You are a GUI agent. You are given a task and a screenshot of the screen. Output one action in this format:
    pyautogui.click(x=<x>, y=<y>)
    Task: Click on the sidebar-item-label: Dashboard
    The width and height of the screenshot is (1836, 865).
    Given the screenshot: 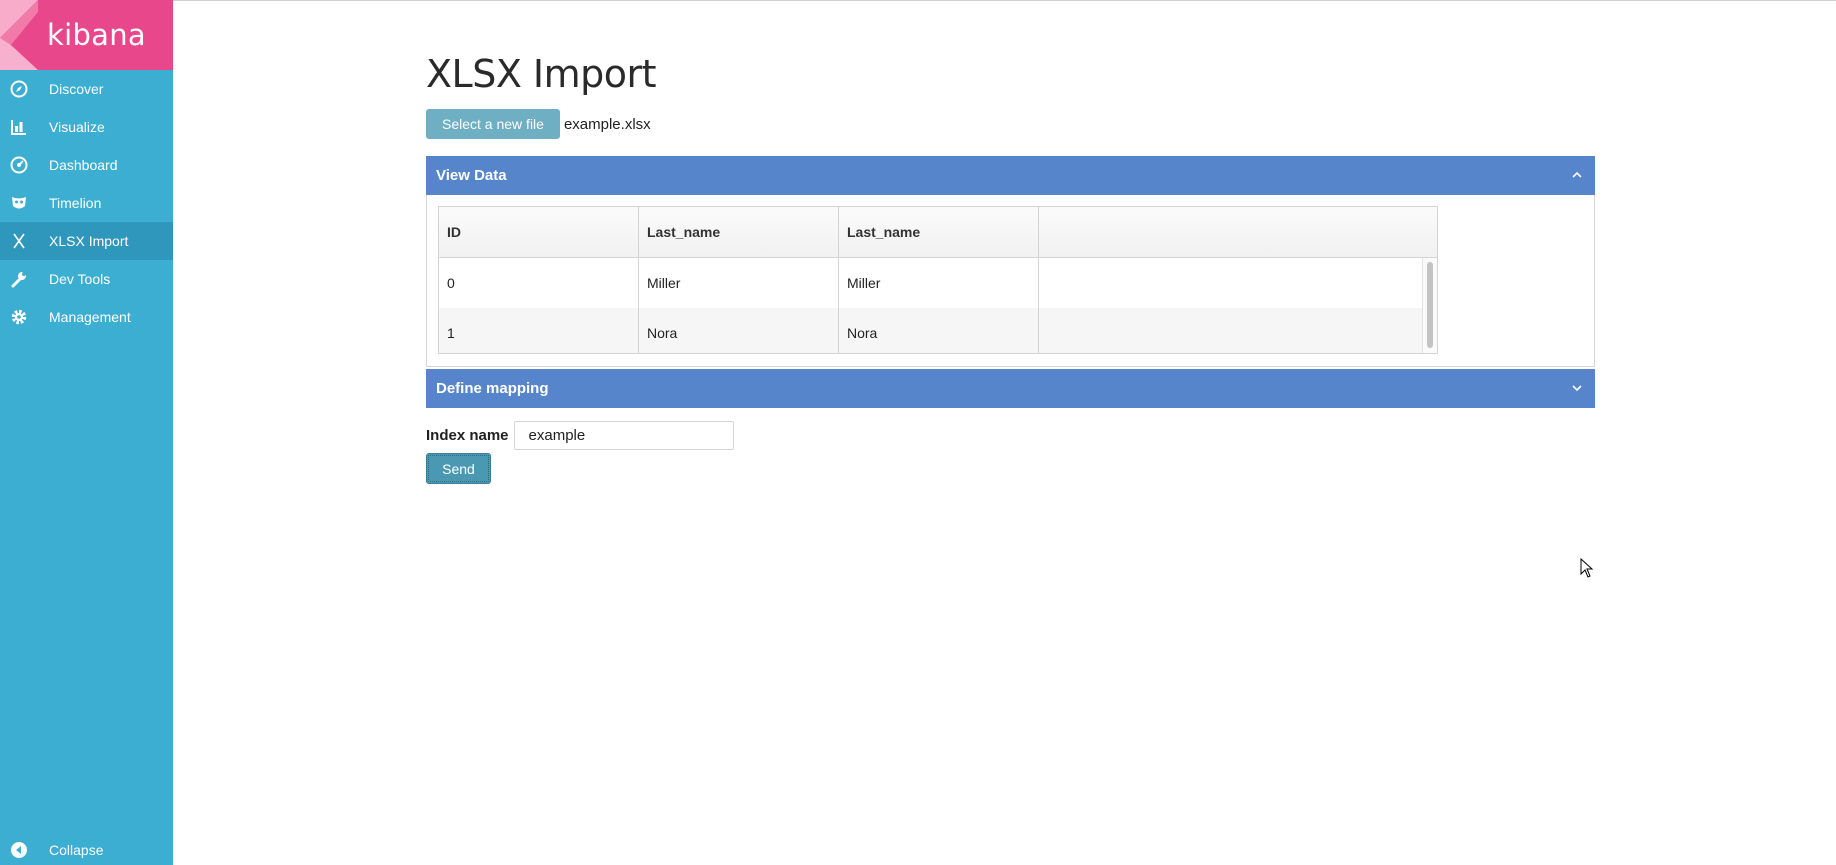 What is the action you would take?
    pyautogui.click(x=83, y=165)
    